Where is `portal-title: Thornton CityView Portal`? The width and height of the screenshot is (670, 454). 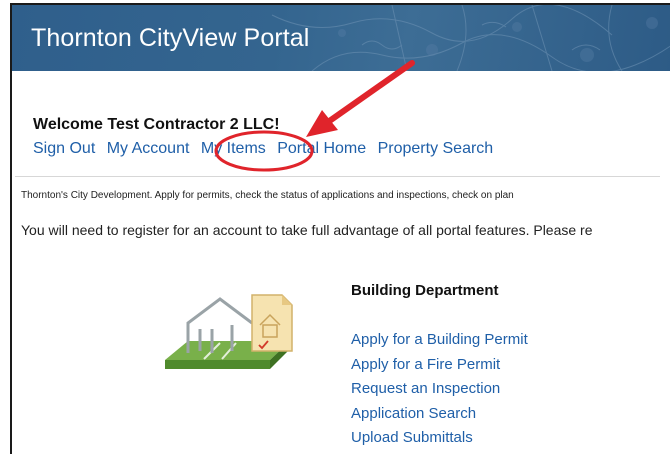 portal-title: Thornton CityView Portal is located at coordinates (170, 38).